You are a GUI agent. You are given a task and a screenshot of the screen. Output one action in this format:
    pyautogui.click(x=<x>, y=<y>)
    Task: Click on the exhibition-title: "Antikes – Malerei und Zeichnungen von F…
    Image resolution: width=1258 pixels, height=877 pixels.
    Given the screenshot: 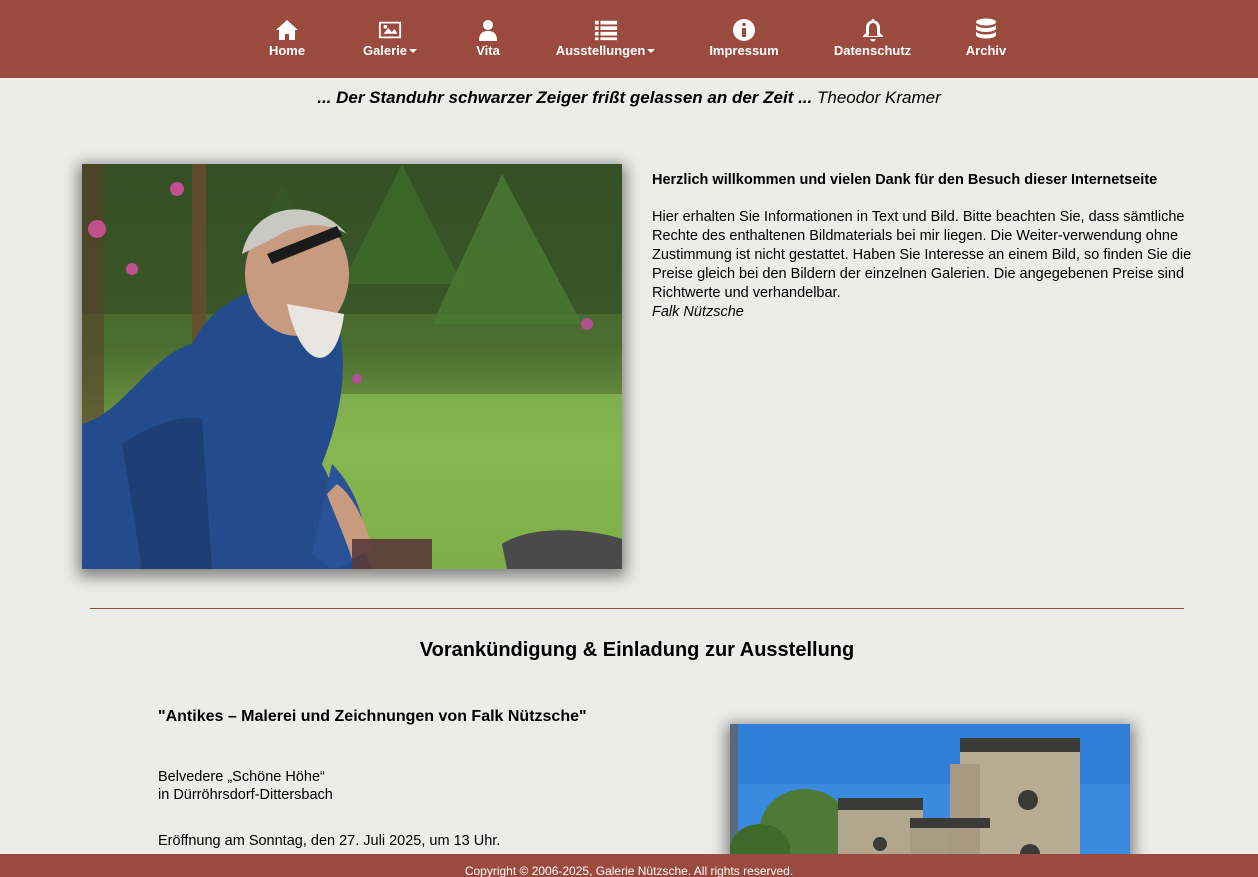 What is the action you would take?
    pyautogui.click(x=372, y=716)
    